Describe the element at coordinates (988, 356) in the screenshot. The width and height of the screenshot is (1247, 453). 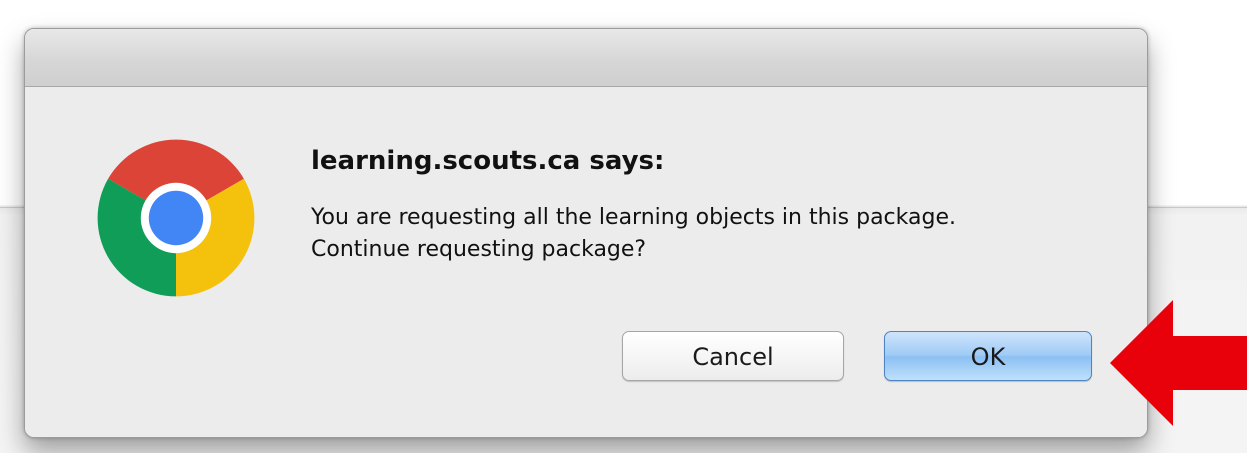
I see `ok-button: OK` at that location.